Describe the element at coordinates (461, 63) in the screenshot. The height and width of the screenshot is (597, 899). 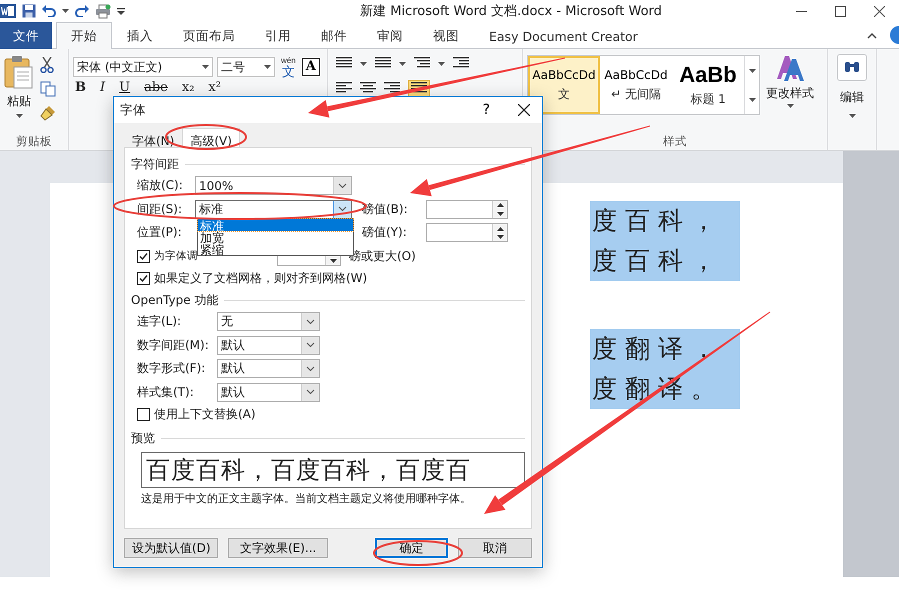
I see `indent-icon` at that location.